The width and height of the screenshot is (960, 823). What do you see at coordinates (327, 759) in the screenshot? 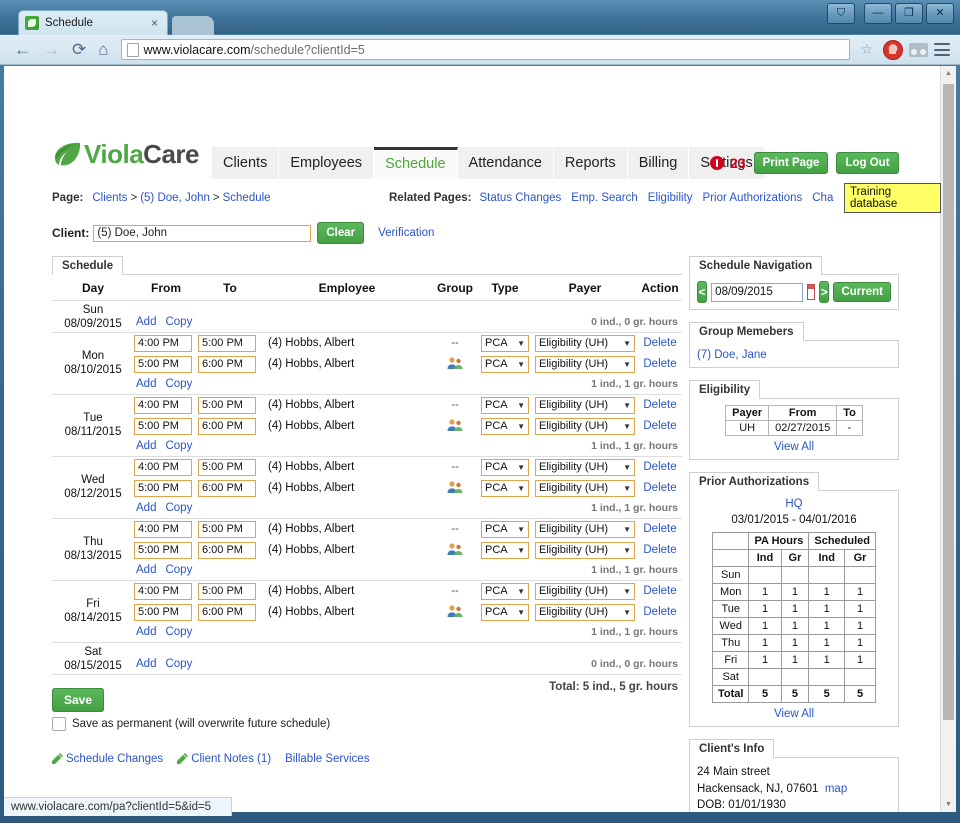
I see `link-billable-services: Billable Services` at bounding box center [327, 759].